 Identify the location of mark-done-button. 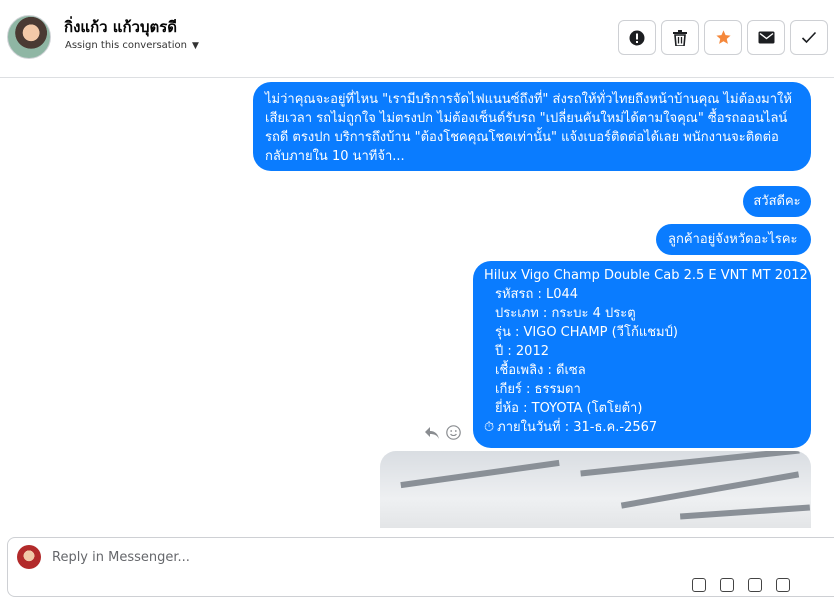
(809, 37).